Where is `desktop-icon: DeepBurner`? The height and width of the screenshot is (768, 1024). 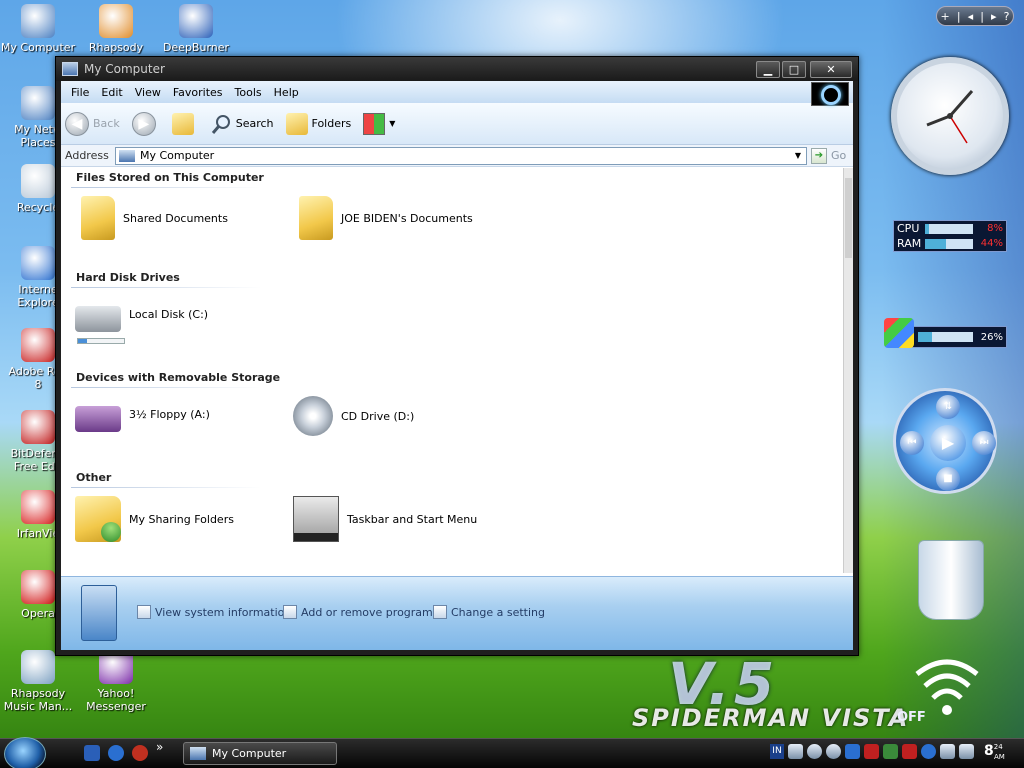
desktop-icon: DeepBurner is located at coordinates (196, 29).